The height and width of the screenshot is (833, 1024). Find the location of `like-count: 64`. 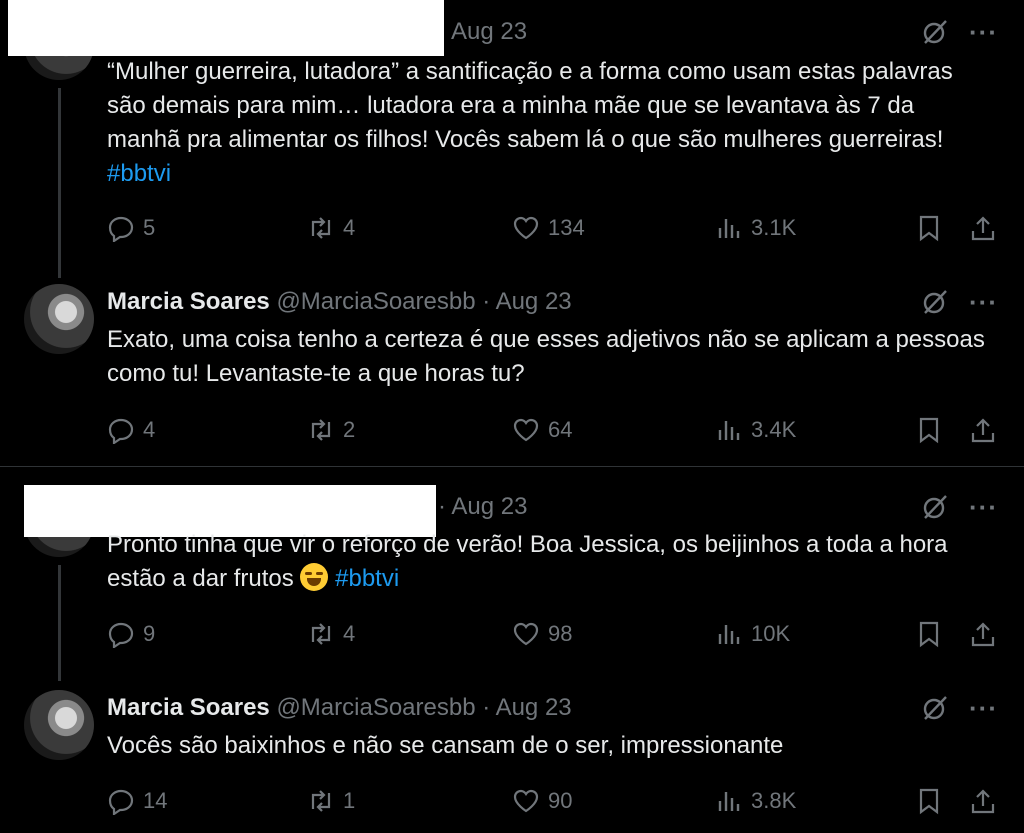

like-count: 64 is located at coordinates (560, 429).